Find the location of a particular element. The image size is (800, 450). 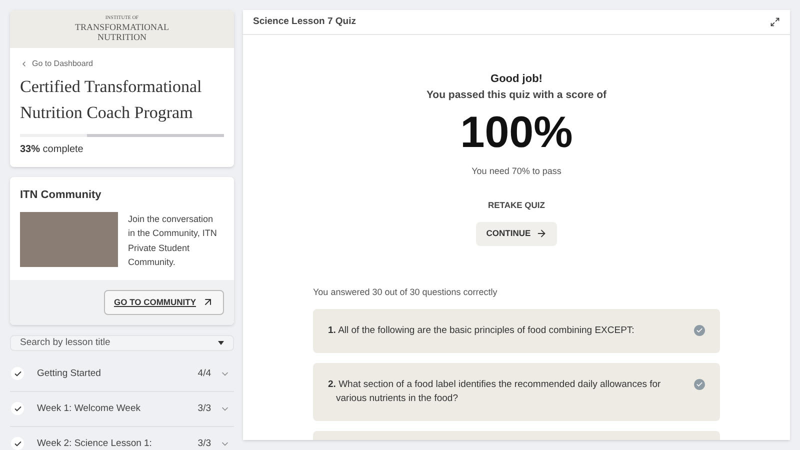

search-placeholder: Search by lesson title is located at coordinates (65, 343).